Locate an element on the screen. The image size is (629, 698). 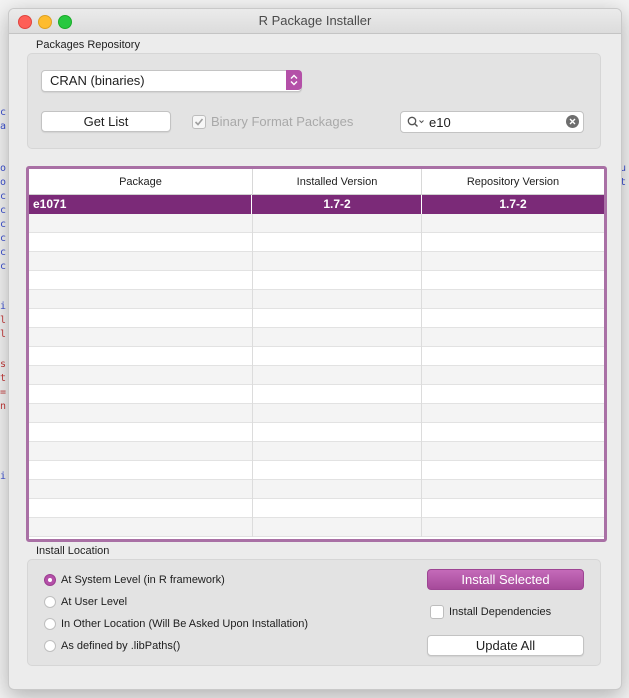
radio-label: At User Level is located at coordinates (94, 602).